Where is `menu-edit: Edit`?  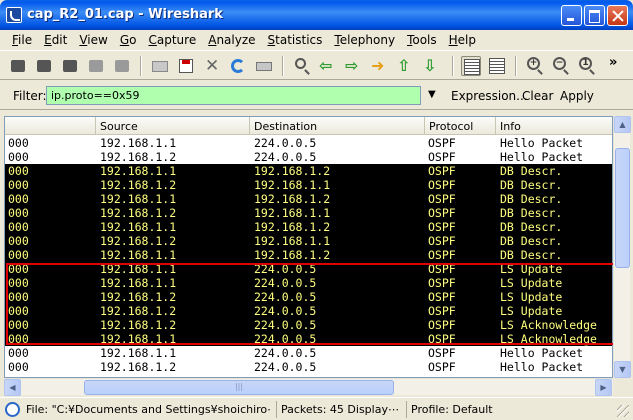 menu-edit: Edit is located at coordinates (55, 40).